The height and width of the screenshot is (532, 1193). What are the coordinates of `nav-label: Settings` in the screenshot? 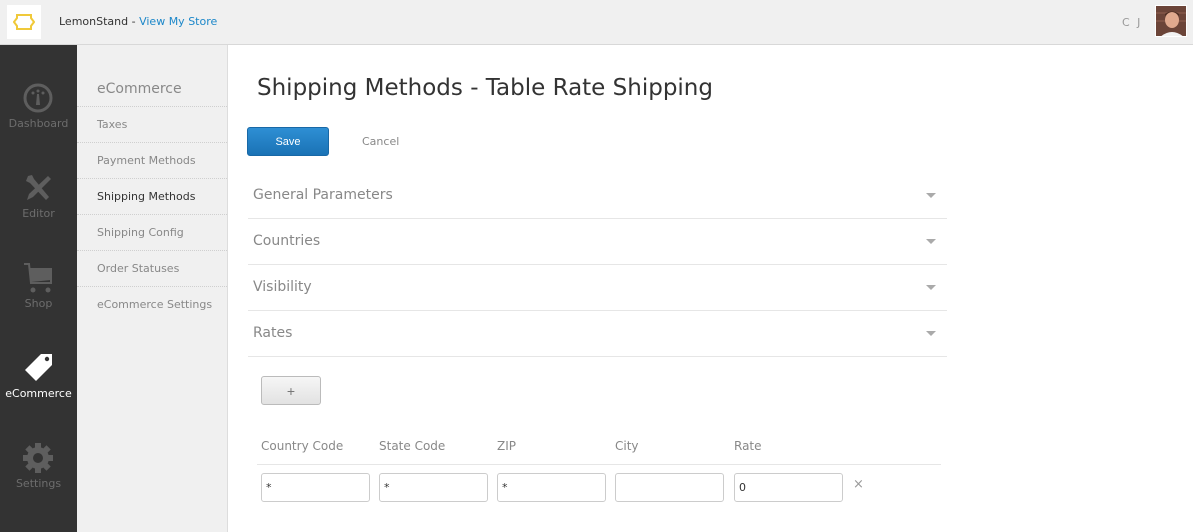 It's located at (38, 483).